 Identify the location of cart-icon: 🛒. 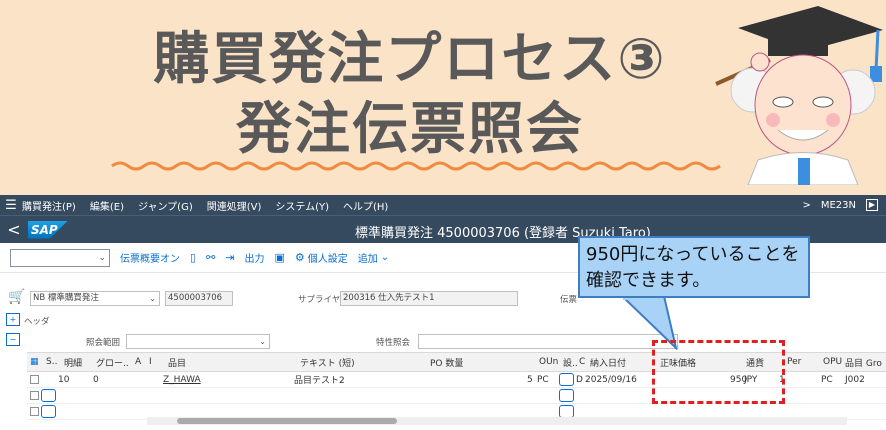
(17, 297).